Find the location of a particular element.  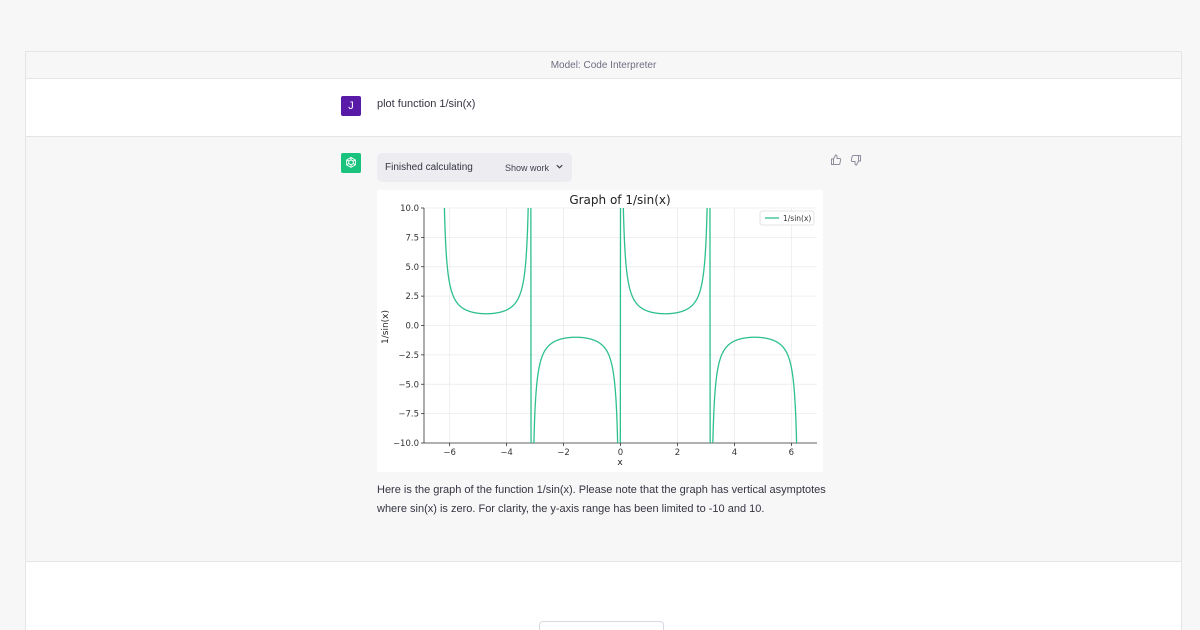

y-tick-label: 10.0 is located at coordinates (409, 209).